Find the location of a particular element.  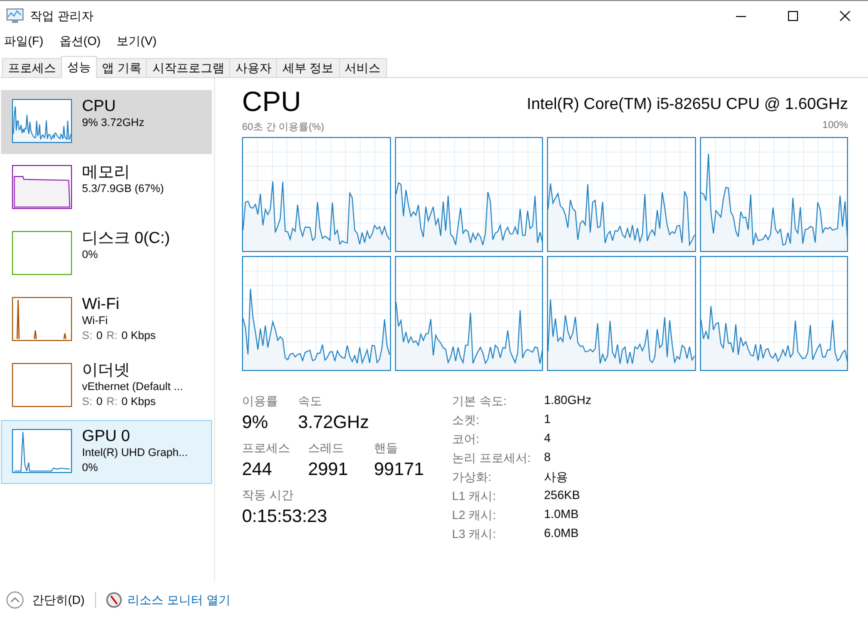

maximize-icon is located at coordinates (793, 16).